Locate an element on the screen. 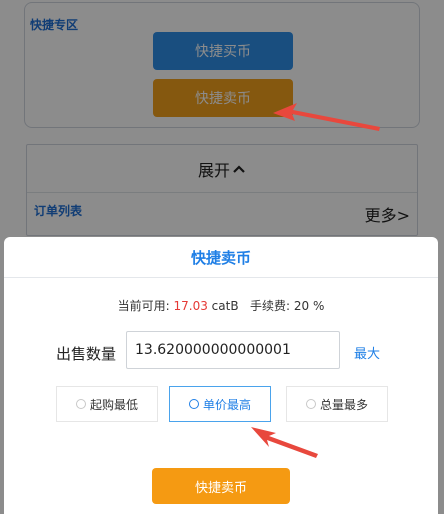  option-label: 总量最多 is located at coordinates (343, 404).